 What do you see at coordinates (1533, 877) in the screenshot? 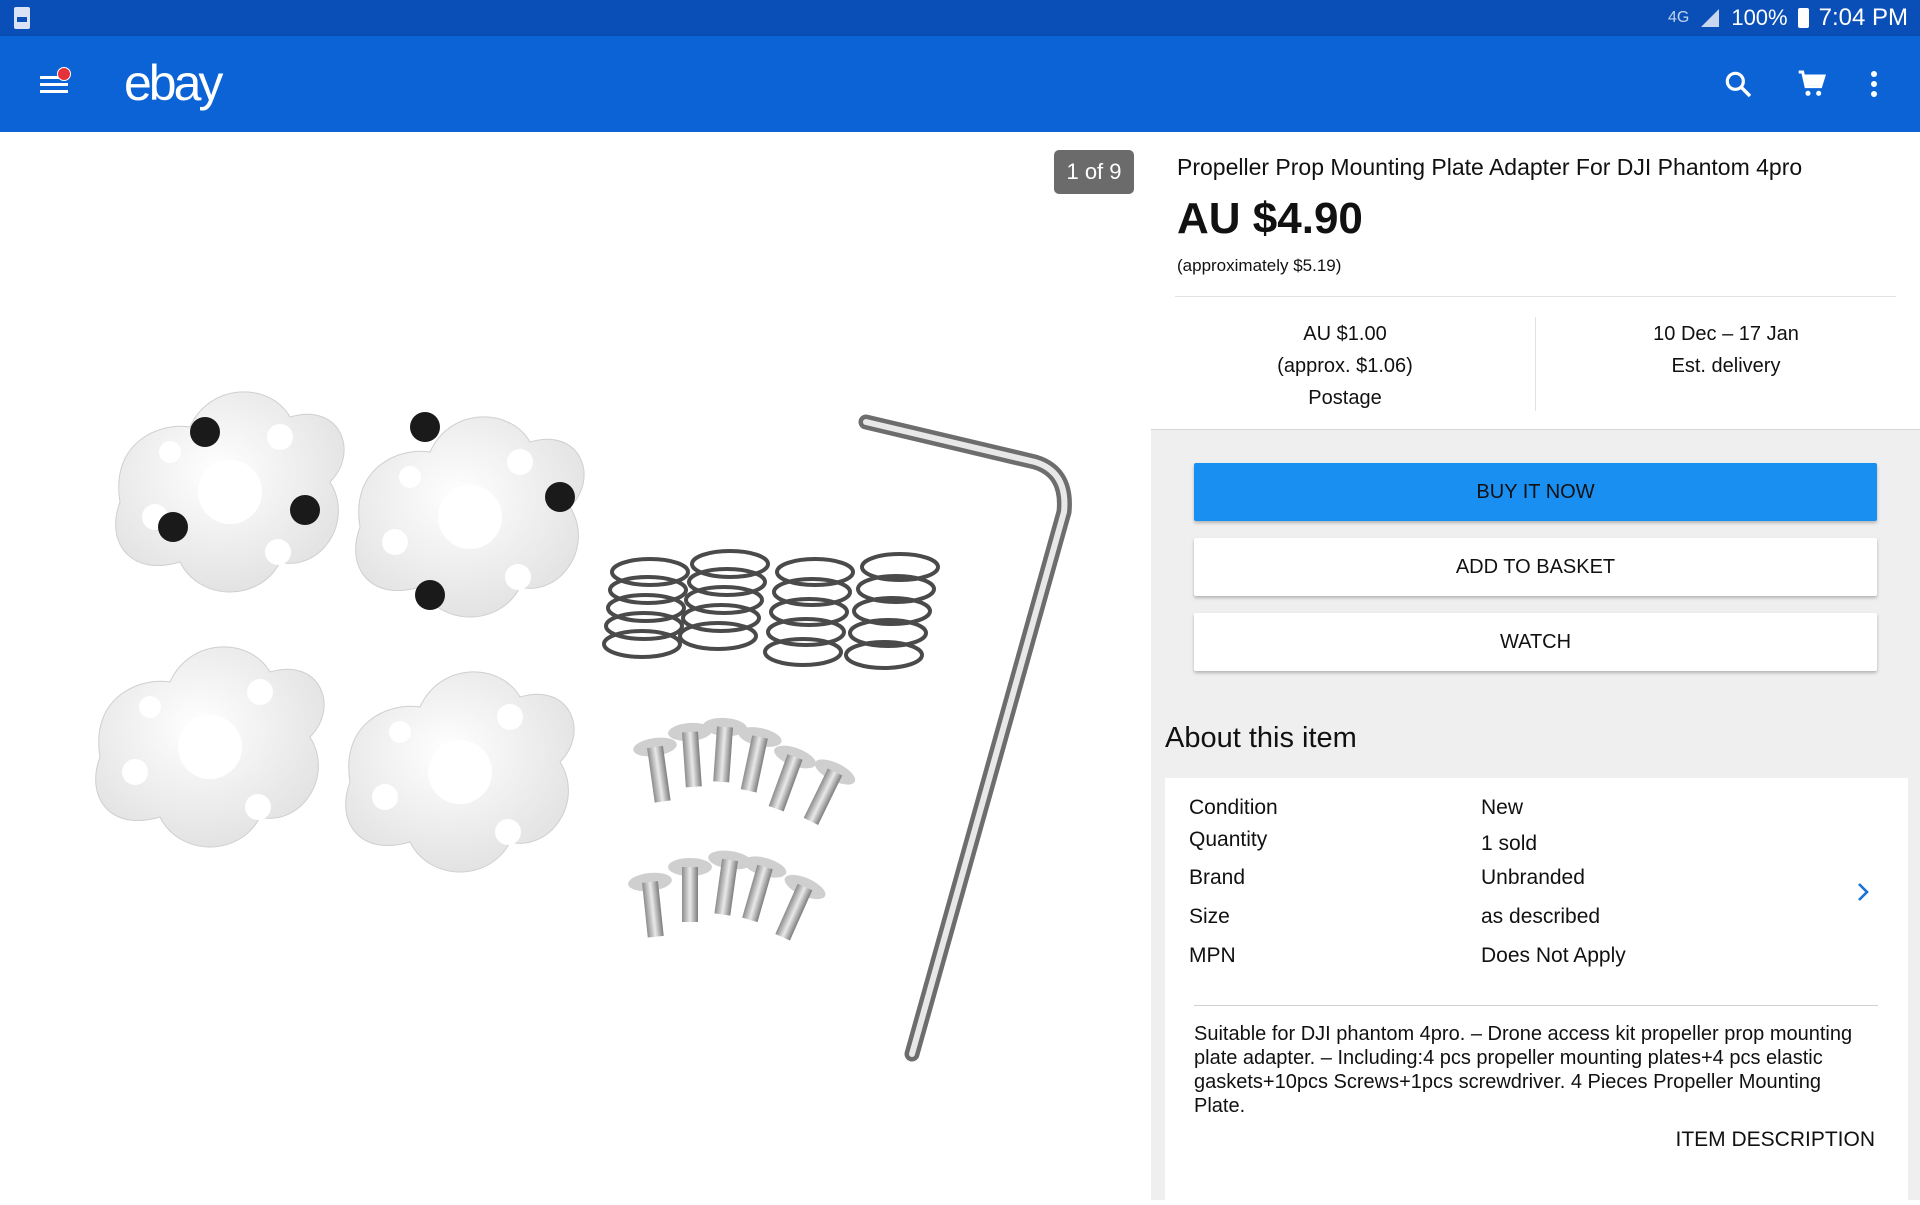
I see `spec-value: Unbranded` at bounding box center [1533, 877].